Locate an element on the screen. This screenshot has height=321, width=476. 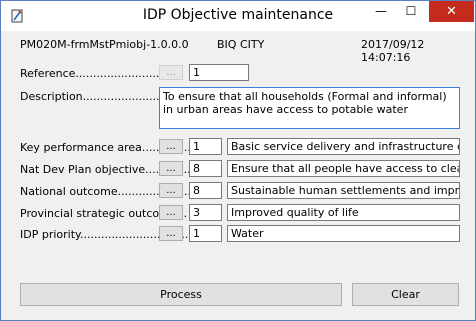
form-id: PM020M-frmMstPmiobj-1.0.0.0 is located at coordinates (104, 44).